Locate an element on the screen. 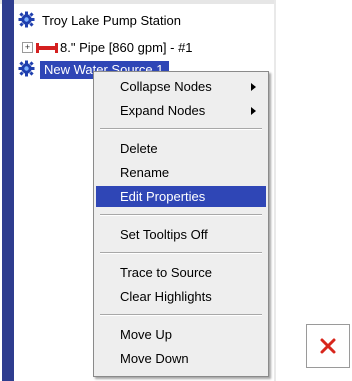 This screenshot has width=352, height=381. broken-image-icon is located at coordinates (328, 346).